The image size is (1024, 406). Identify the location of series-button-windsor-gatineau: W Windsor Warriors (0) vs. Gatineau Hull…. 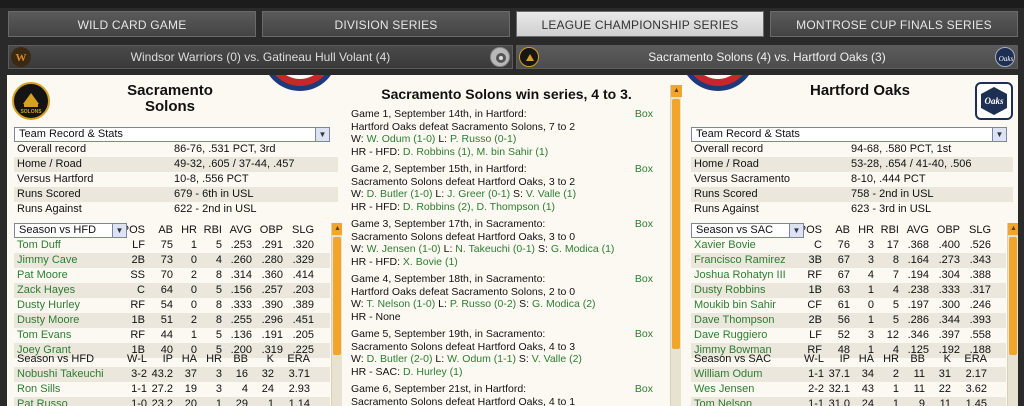
(260, 57).